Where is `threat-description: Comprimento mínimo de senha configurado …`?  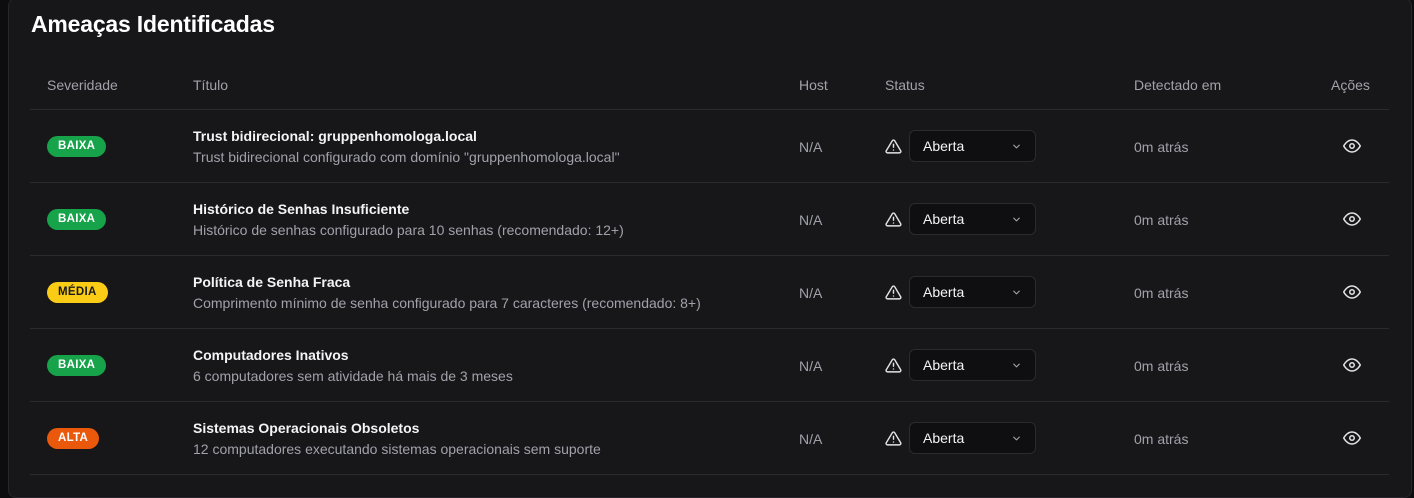
threat-description: Comprimento mínimo de senha configurado … is located at coordinates (447, 303).